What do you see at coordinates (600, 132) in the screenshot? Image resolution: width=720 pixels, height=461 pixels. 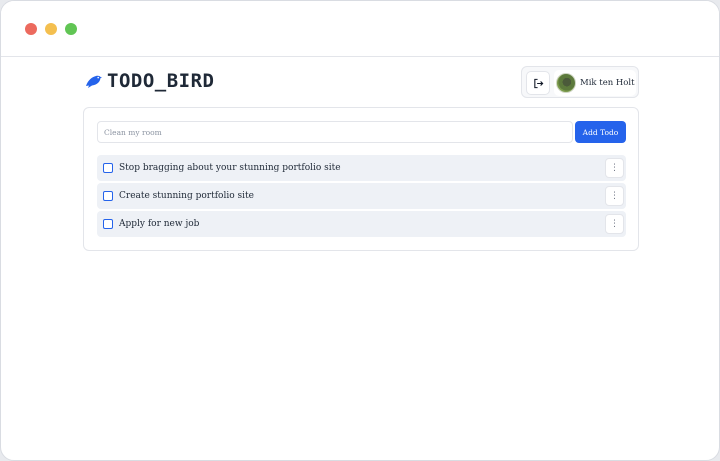 I see `add-todo-button: Add Todo` at bounding box center [600, 132].